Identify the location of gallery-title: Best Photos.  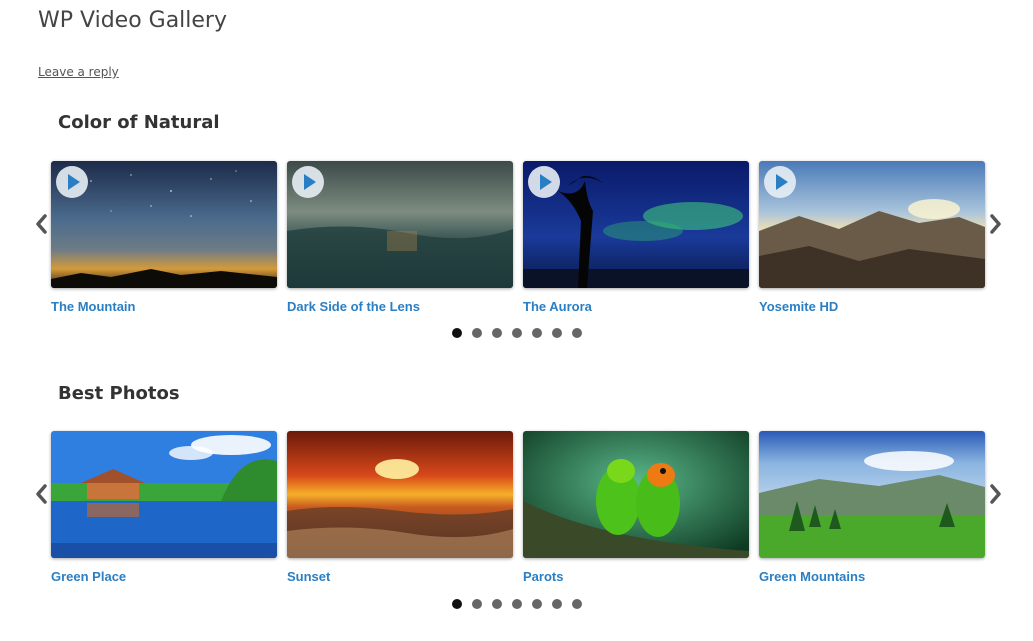
(119, 393).